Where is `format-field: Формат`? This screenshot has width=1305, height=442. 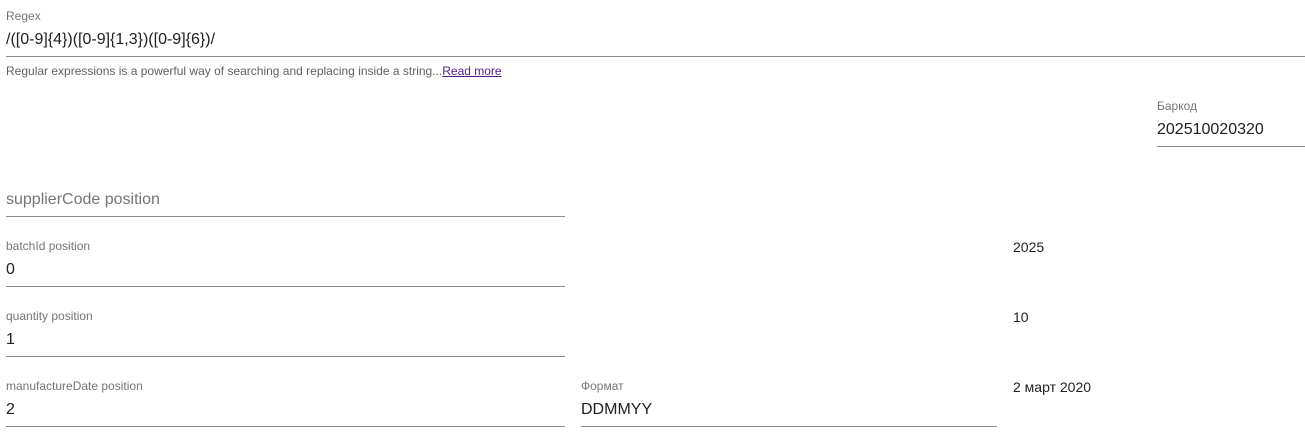 format-field: Формат is located at coordinates (789, 403).